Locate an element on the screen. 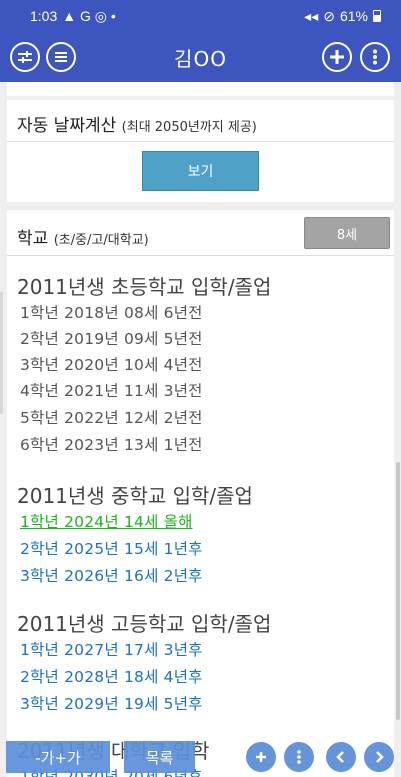 The image size is (401, 777). middle-year-1: 1학년 2024년 14세 올해 is located at coordinates (106, 521).